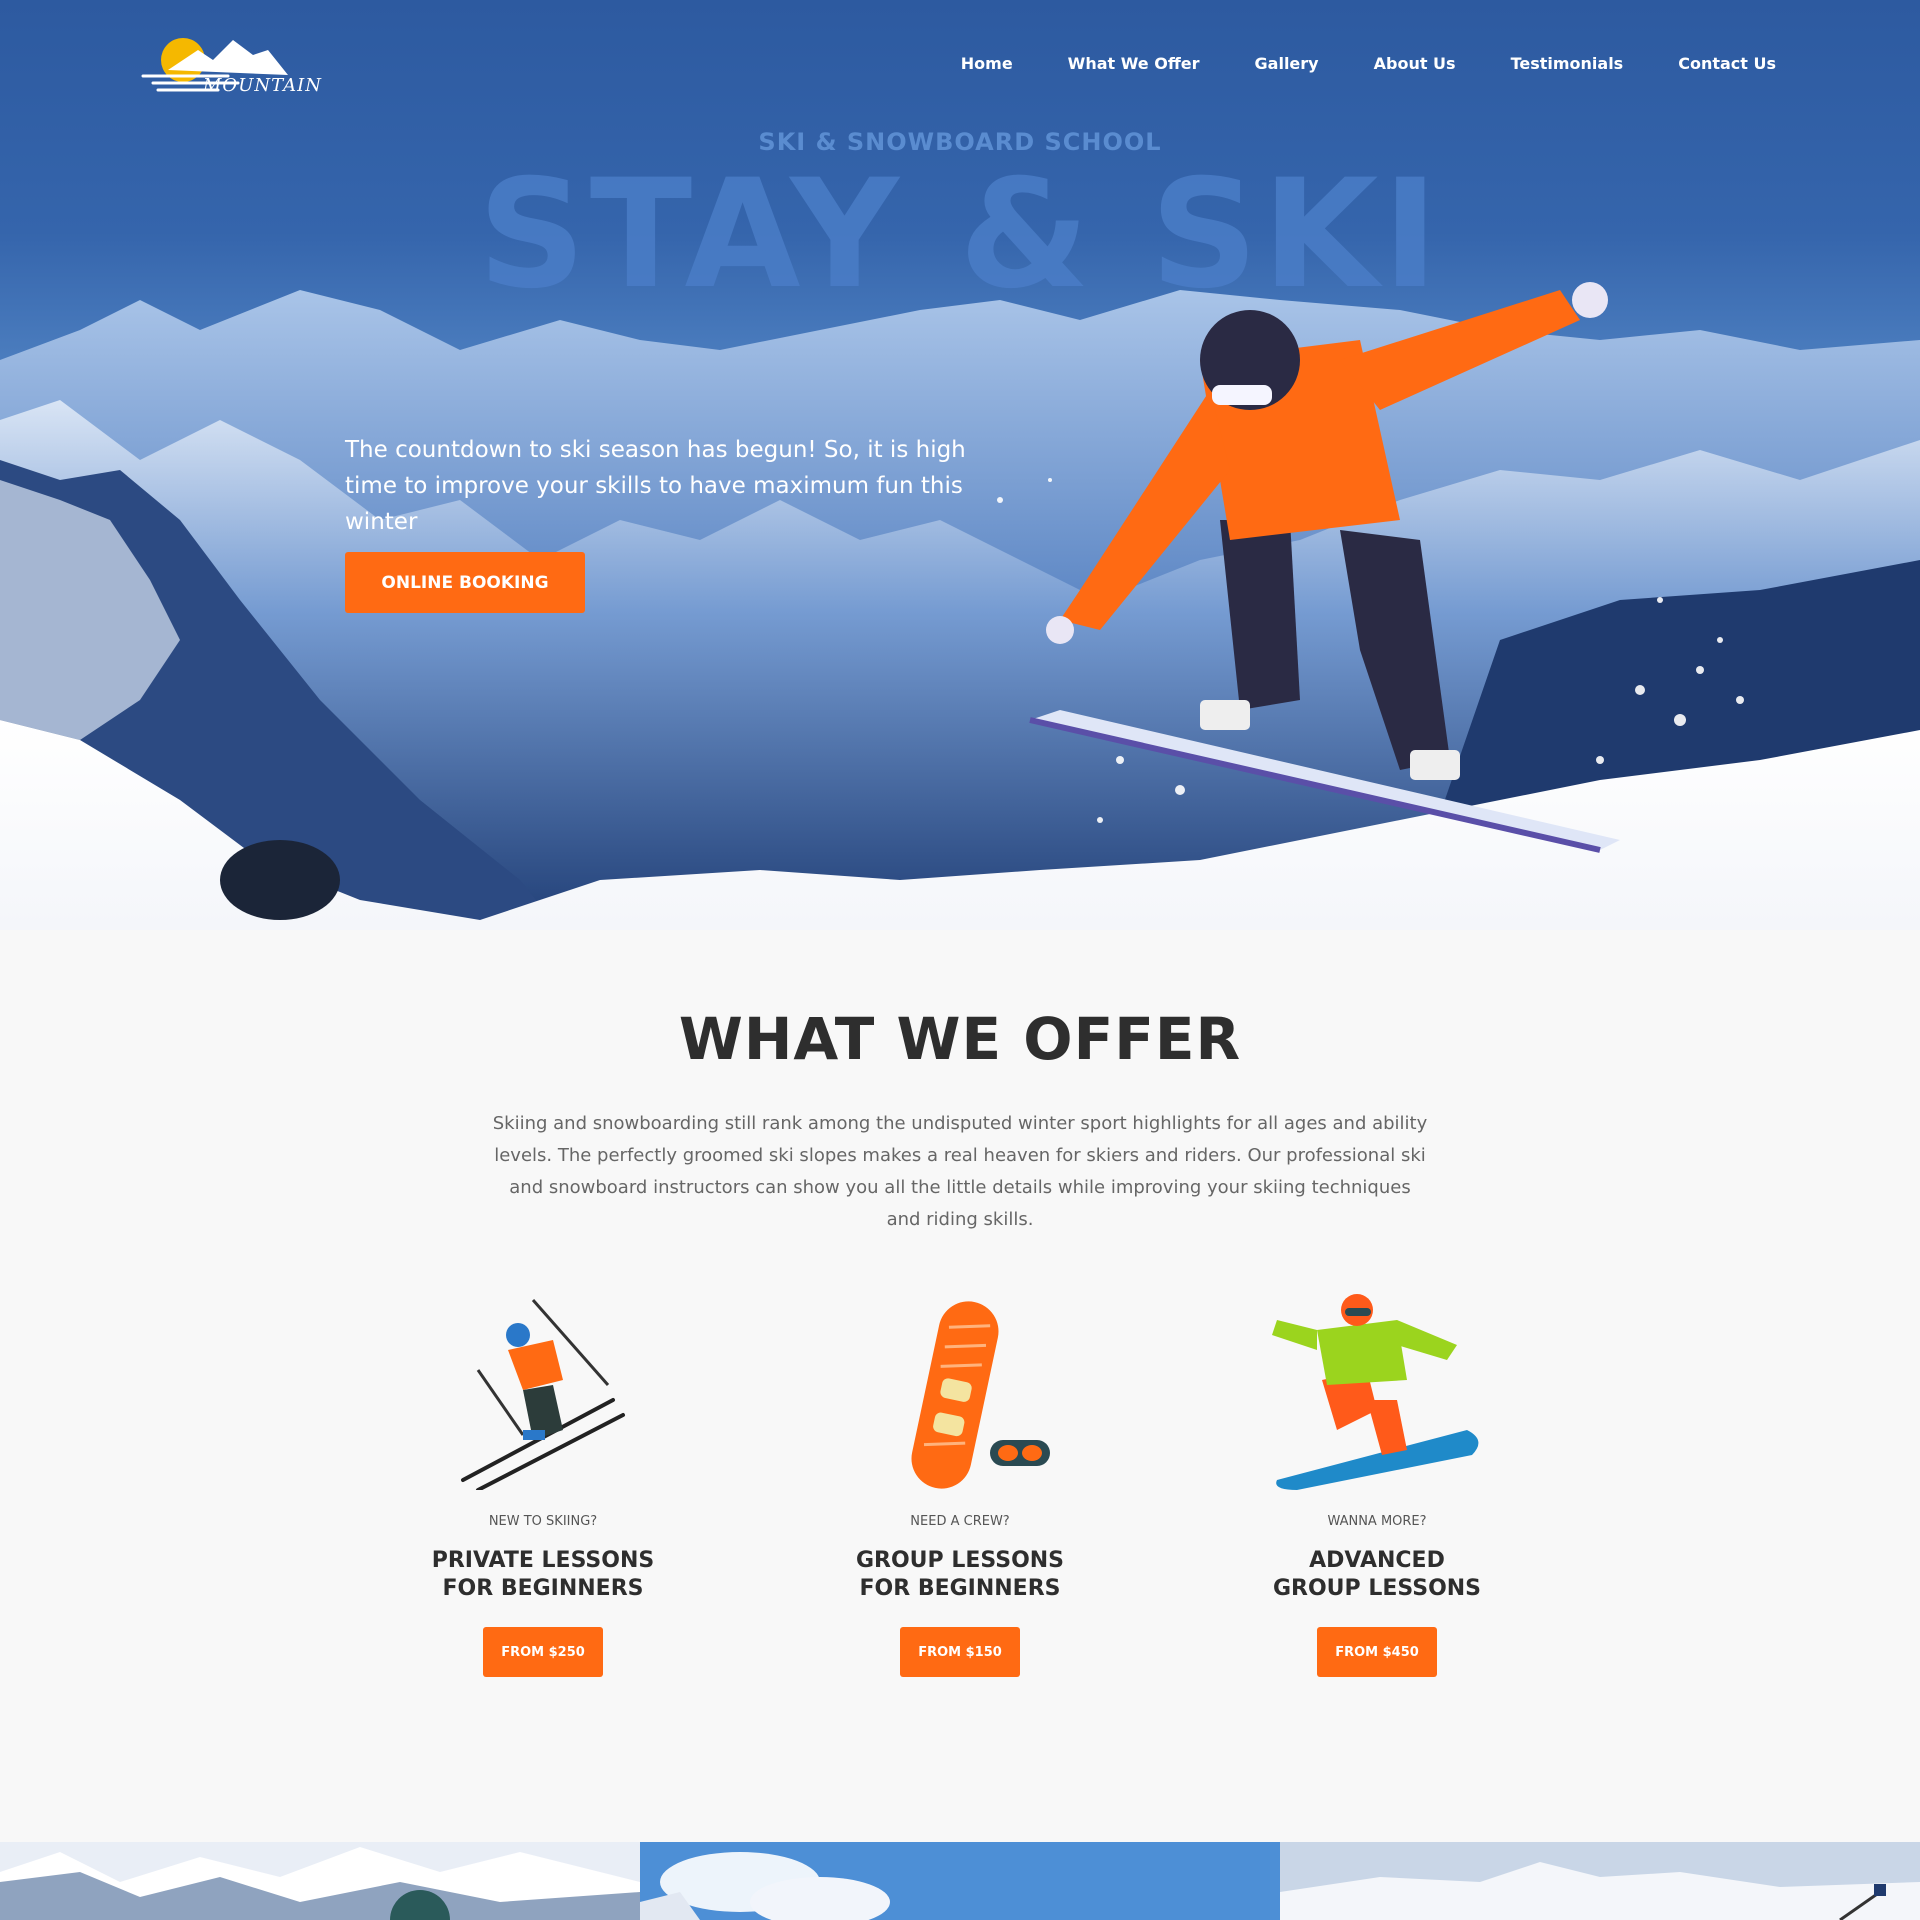  What do you see at coordinates (543, 1652) in the screenshot?
I see `price-button: FROM $250` at bounding box center [543, 1652].